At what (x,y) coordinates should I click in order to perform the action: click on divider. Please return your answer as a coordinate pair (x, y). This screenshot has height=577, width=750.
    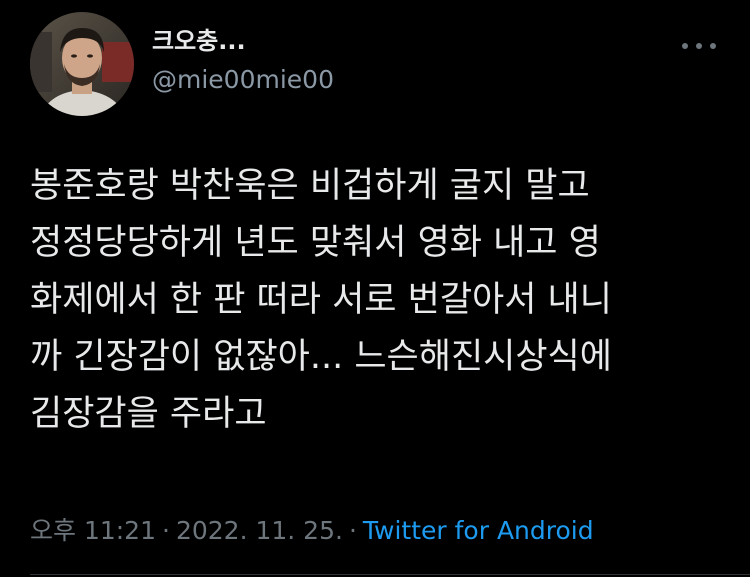
    Looking at the image, I should click on (390, 574).